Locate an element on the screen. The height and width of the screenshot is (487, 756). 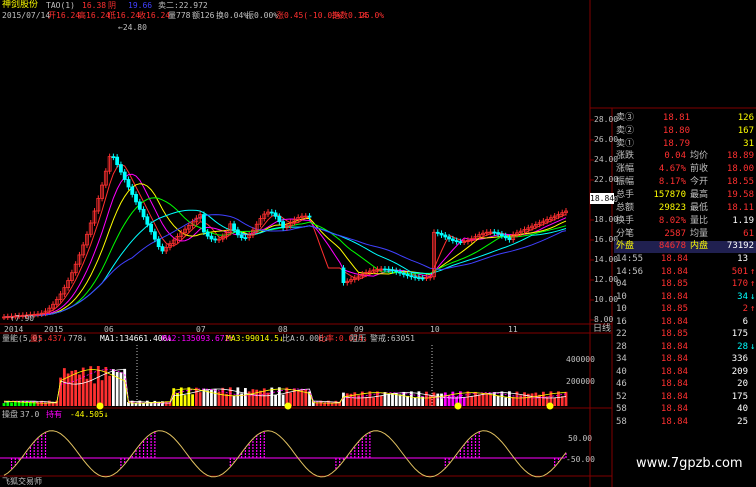
osc-line is located at coordinates (285, 454).